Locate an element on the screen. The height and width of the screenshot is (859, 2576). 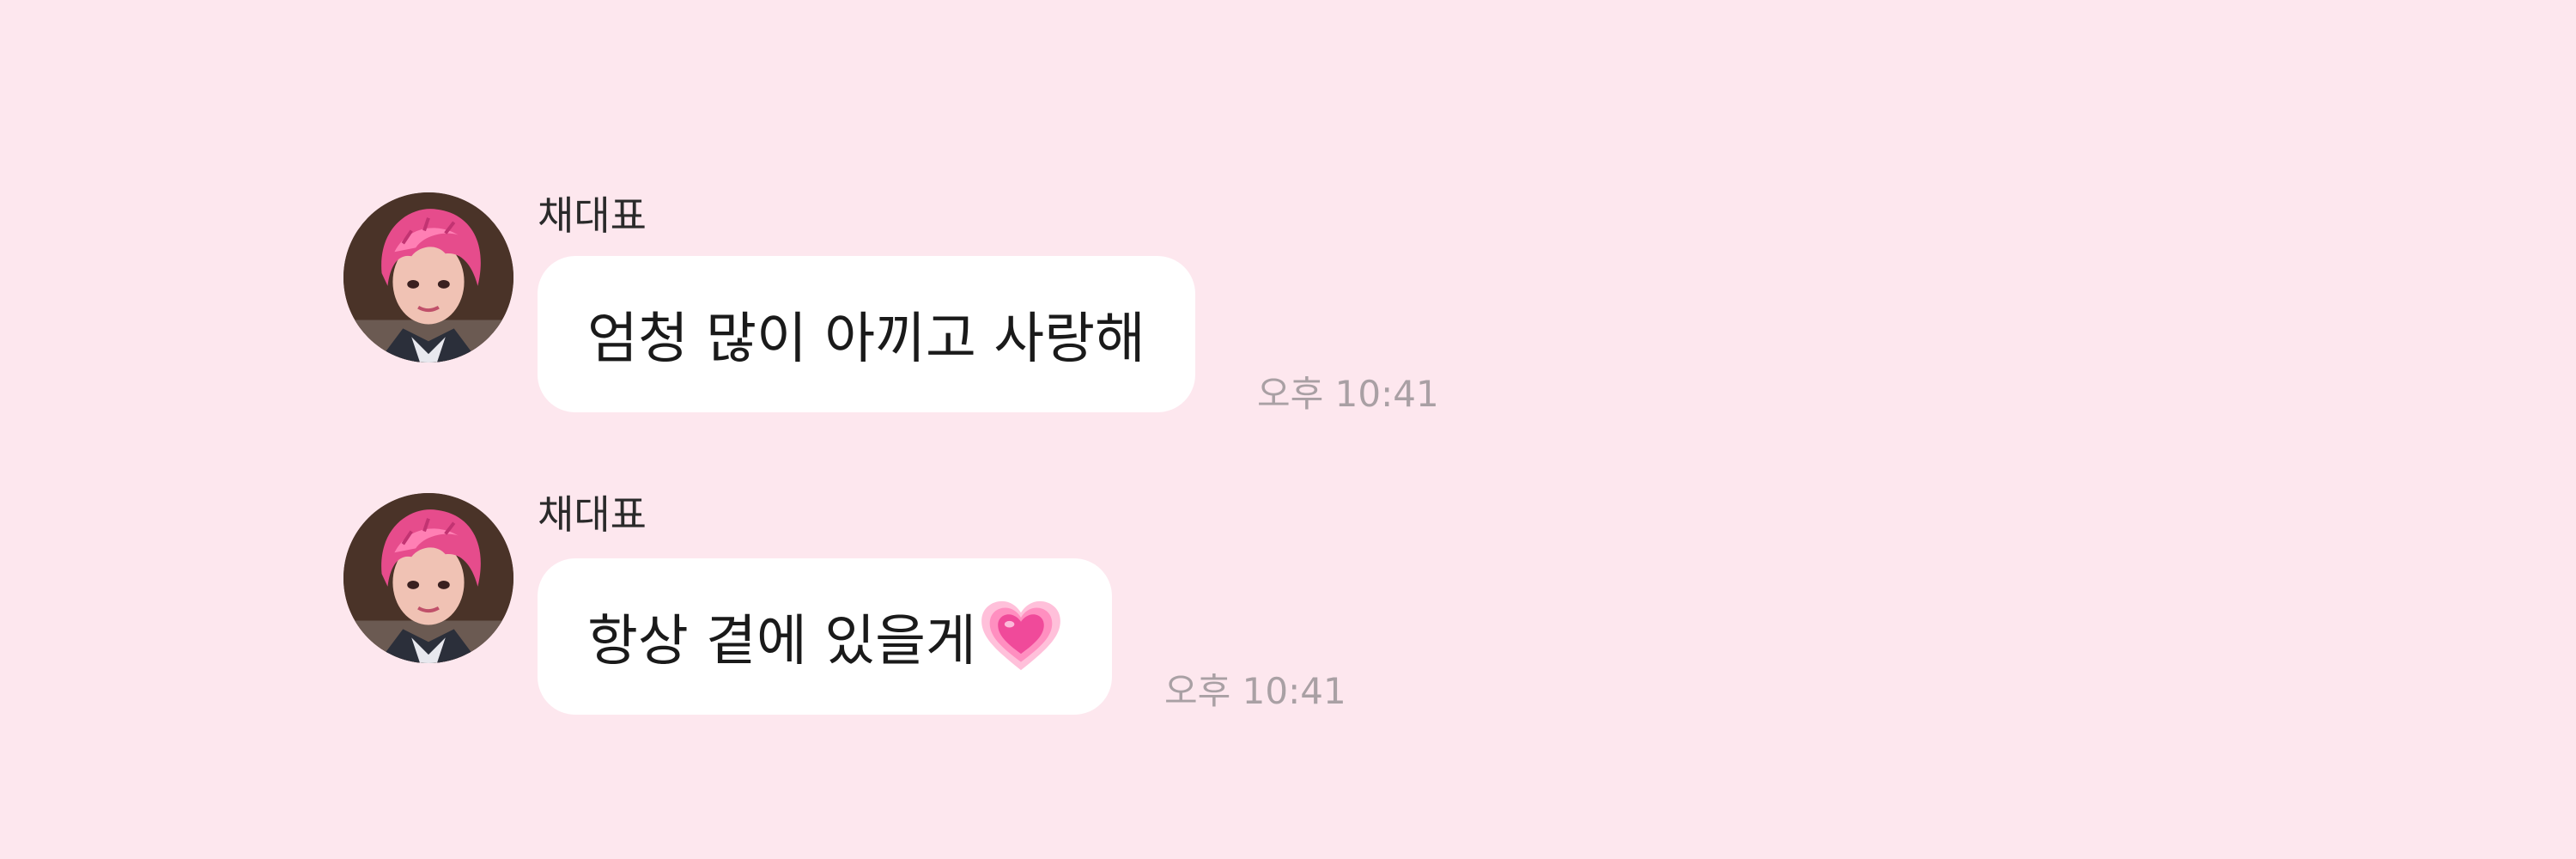
message-bubble: 항상 곁에 있을게 is located at coordinates (825, 636).